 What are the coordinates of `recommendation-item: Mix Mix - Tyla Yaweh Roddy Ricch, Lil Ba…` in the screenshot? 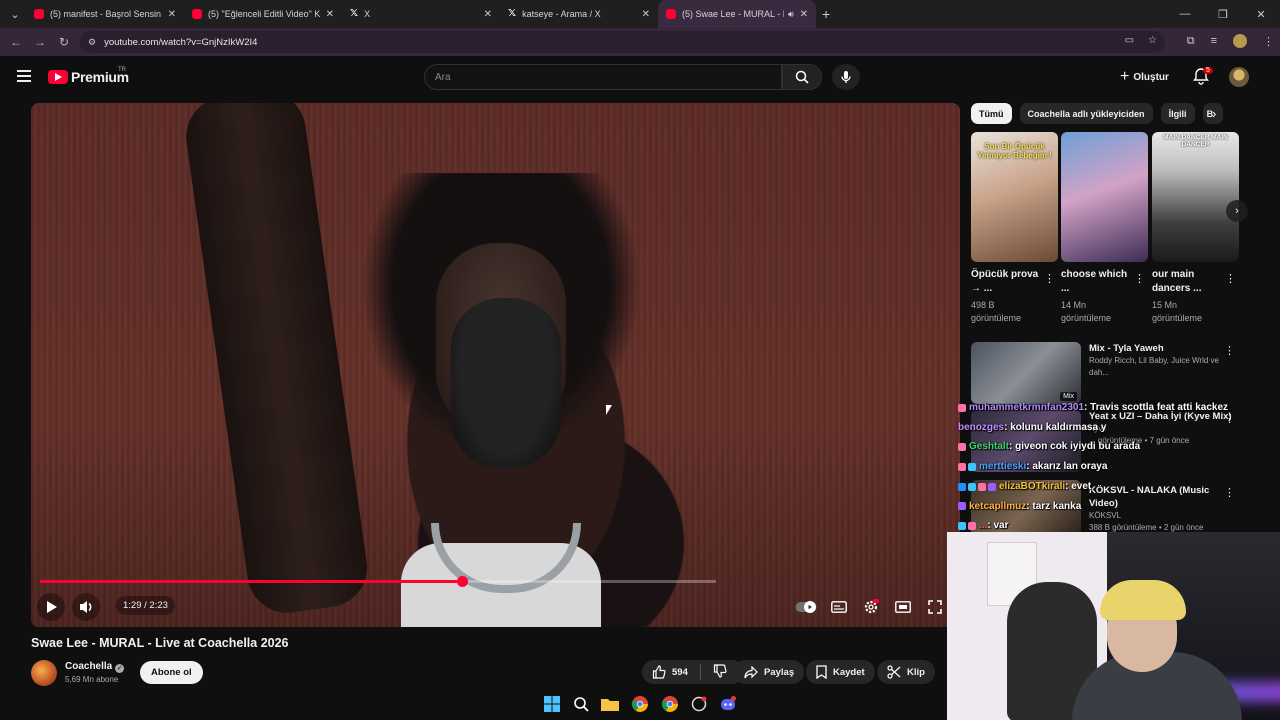 It's located at (1111, 373).